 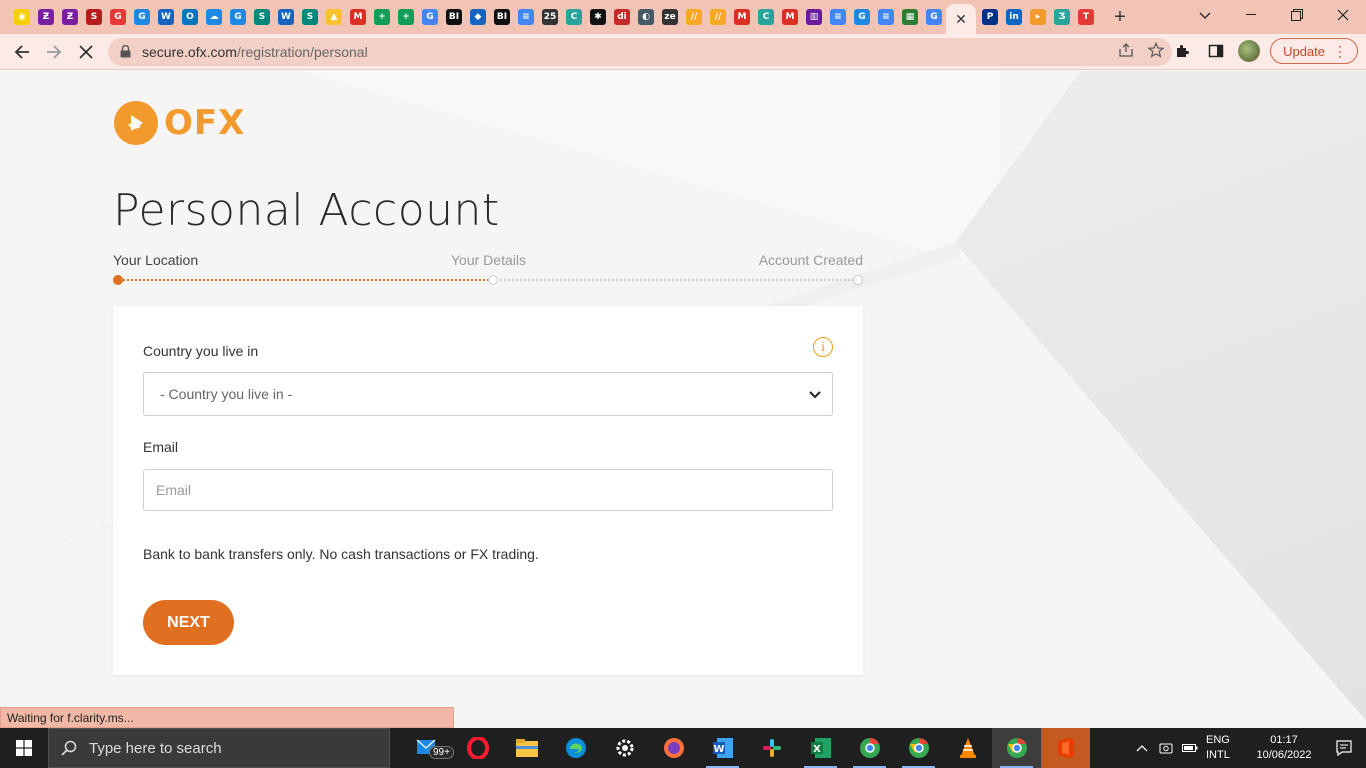 What do you see at coordinates (188, 622) in the screenshot?
I see `next-button: NEXT` at bounding box center [188, 622].